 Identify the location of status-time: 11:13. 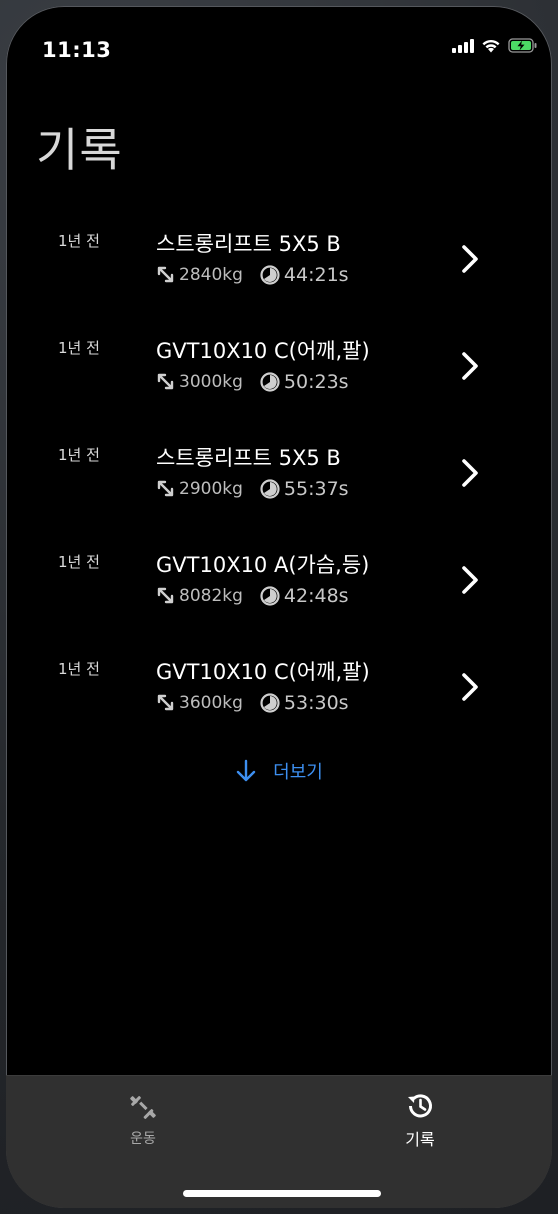
(77, 50).